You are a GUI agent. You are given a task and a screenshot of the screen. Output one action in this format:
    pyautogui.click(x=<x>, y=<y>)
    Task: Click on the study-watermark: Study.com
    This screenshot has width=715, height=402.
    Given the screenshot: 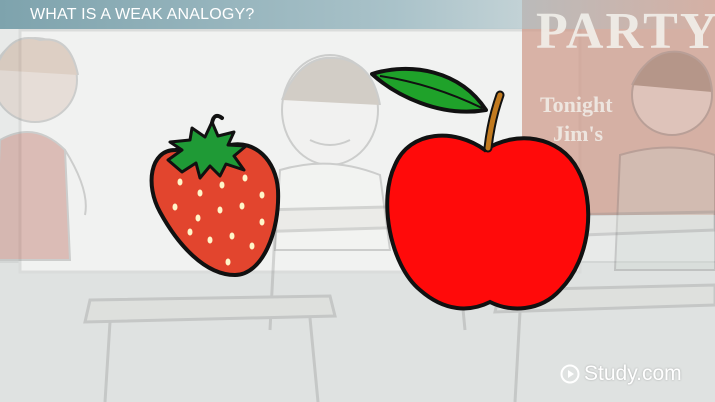 What is the action you would take?
    pyautogui.click(x=621, y=374)
    